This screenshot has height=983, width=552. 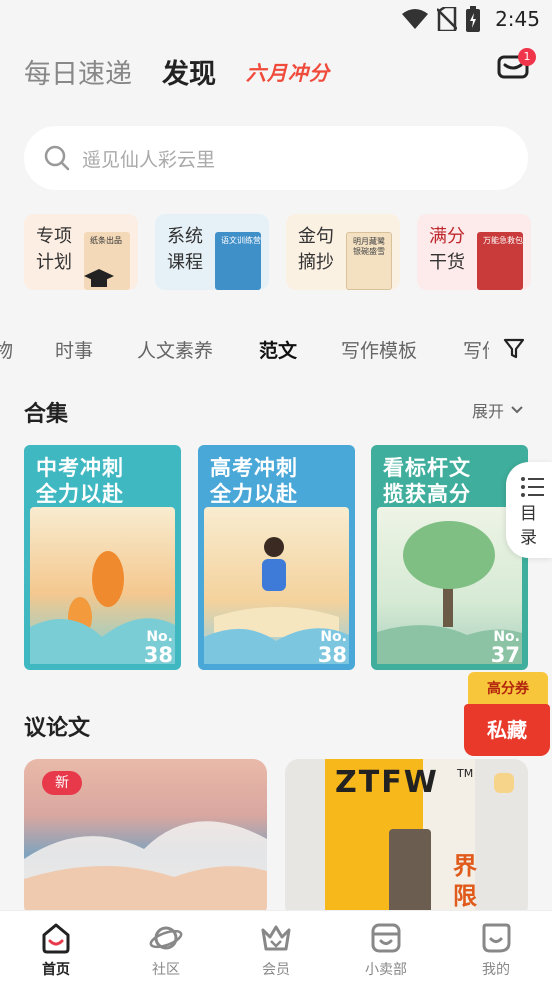 I want to click on quick-card-full-marks: 满分 干货 万能急救包, so click(x=474, y=252).